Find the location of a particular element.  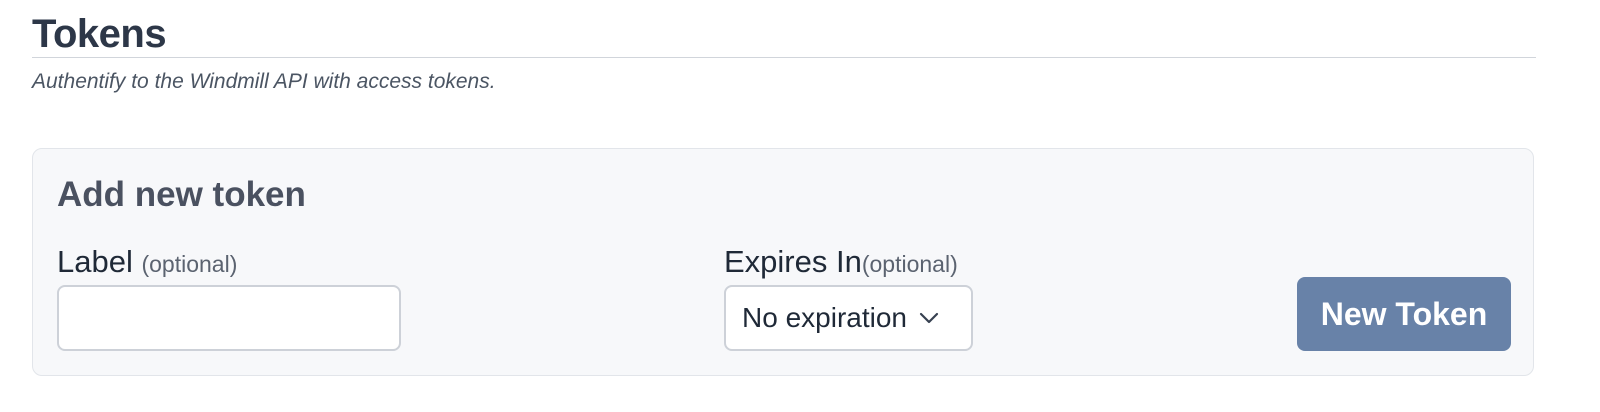

label-field-label: Label (optional) is located at coordinates (147, 263).